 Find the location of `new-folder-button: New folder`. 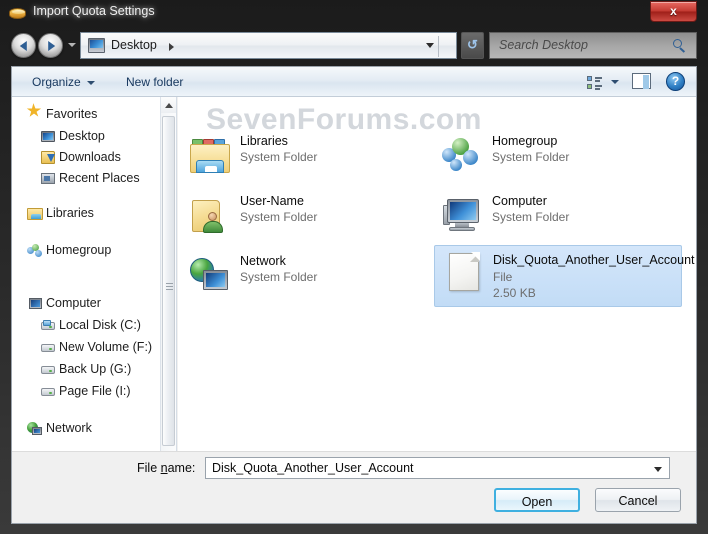

new-folder-button: New folder is located at coordinates (154, 82).